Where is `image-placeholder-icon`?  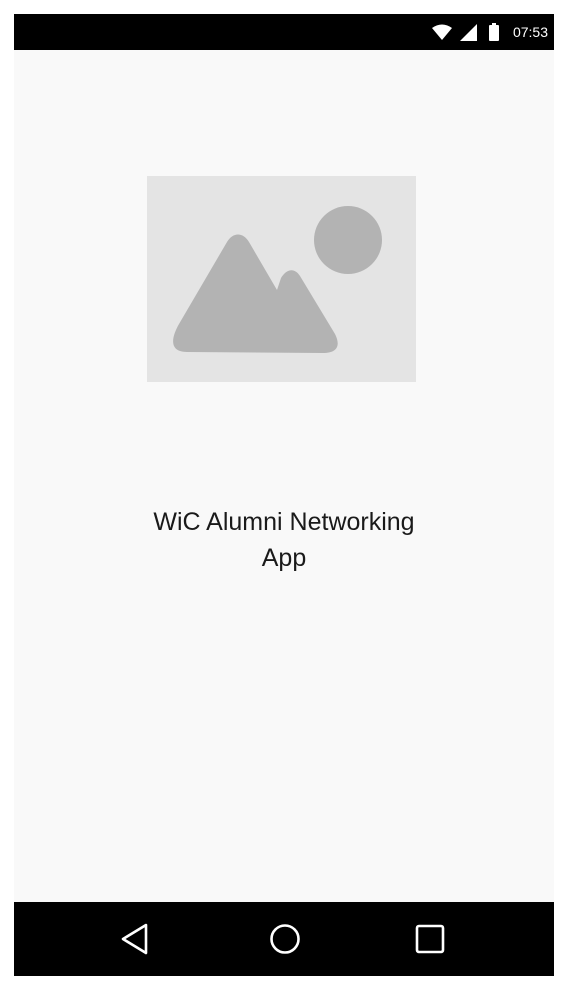
image-placeholder-icon is located at coordinates (281, 279).